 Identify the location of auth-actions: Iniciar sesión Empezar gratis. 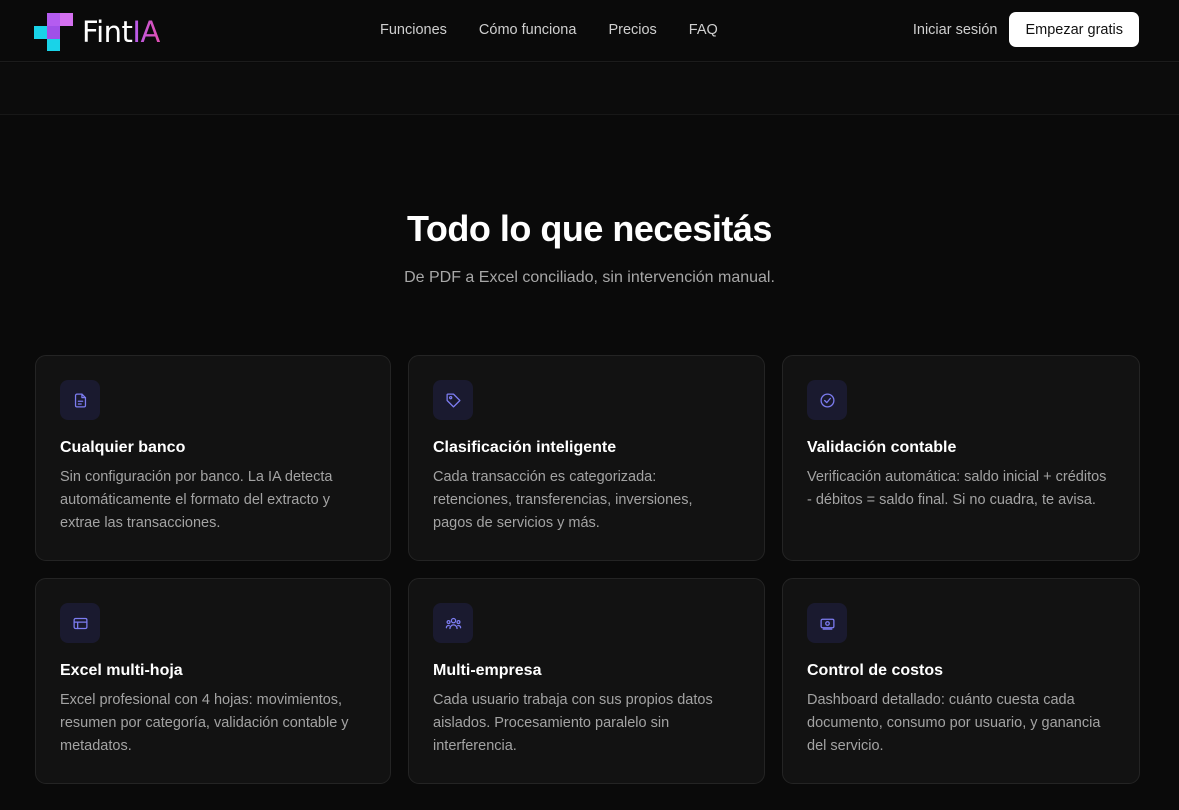
(1026, 29).